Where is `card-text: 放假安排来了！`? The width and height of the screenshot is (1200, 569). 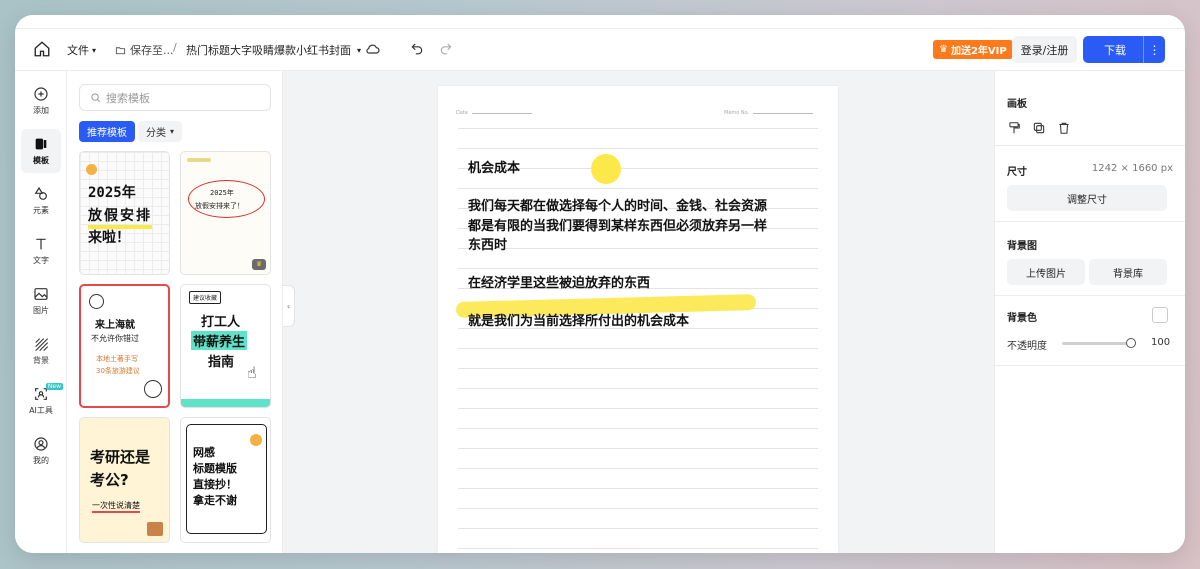
card-text: 放假安排来了！ is located at coordinates (219, 206).